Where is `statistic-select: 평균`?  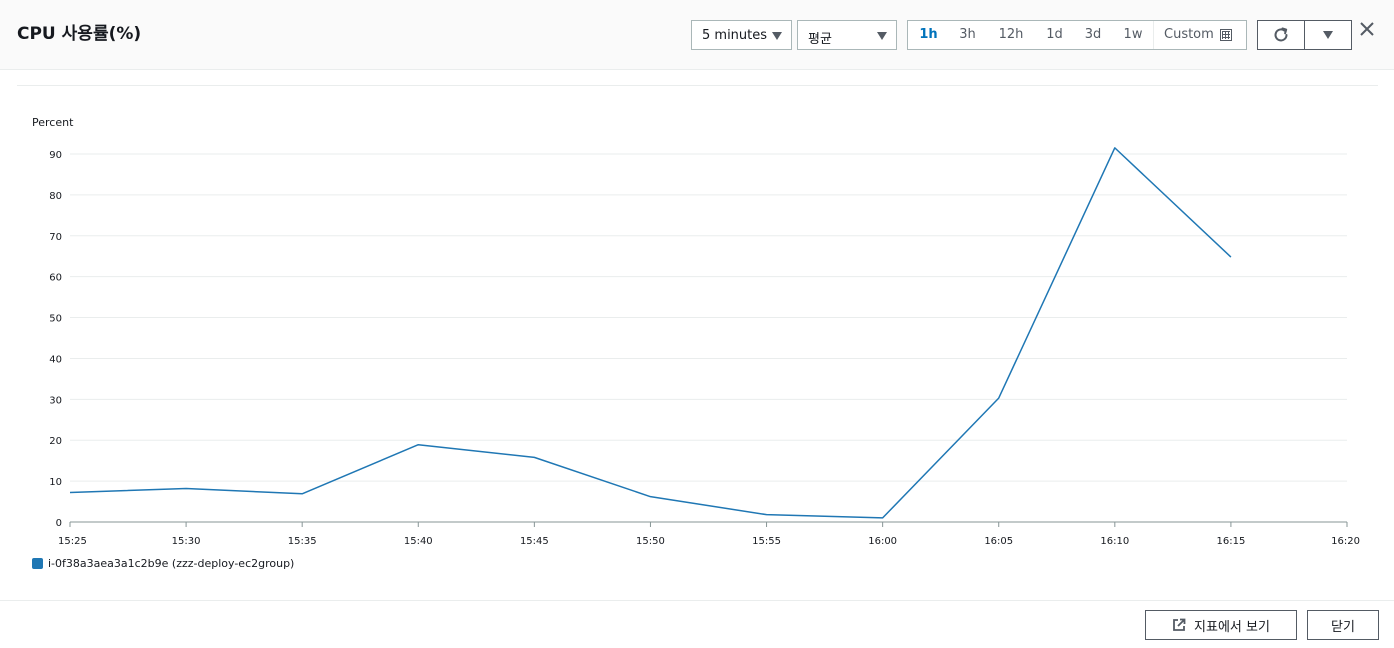
statistic-select: 평균 is located at coordinates (847, 35).